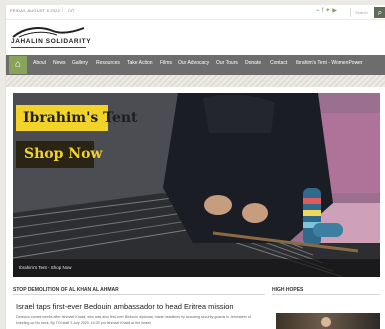  I want to click on nav-item-donate: Donate, so click(253, 63).